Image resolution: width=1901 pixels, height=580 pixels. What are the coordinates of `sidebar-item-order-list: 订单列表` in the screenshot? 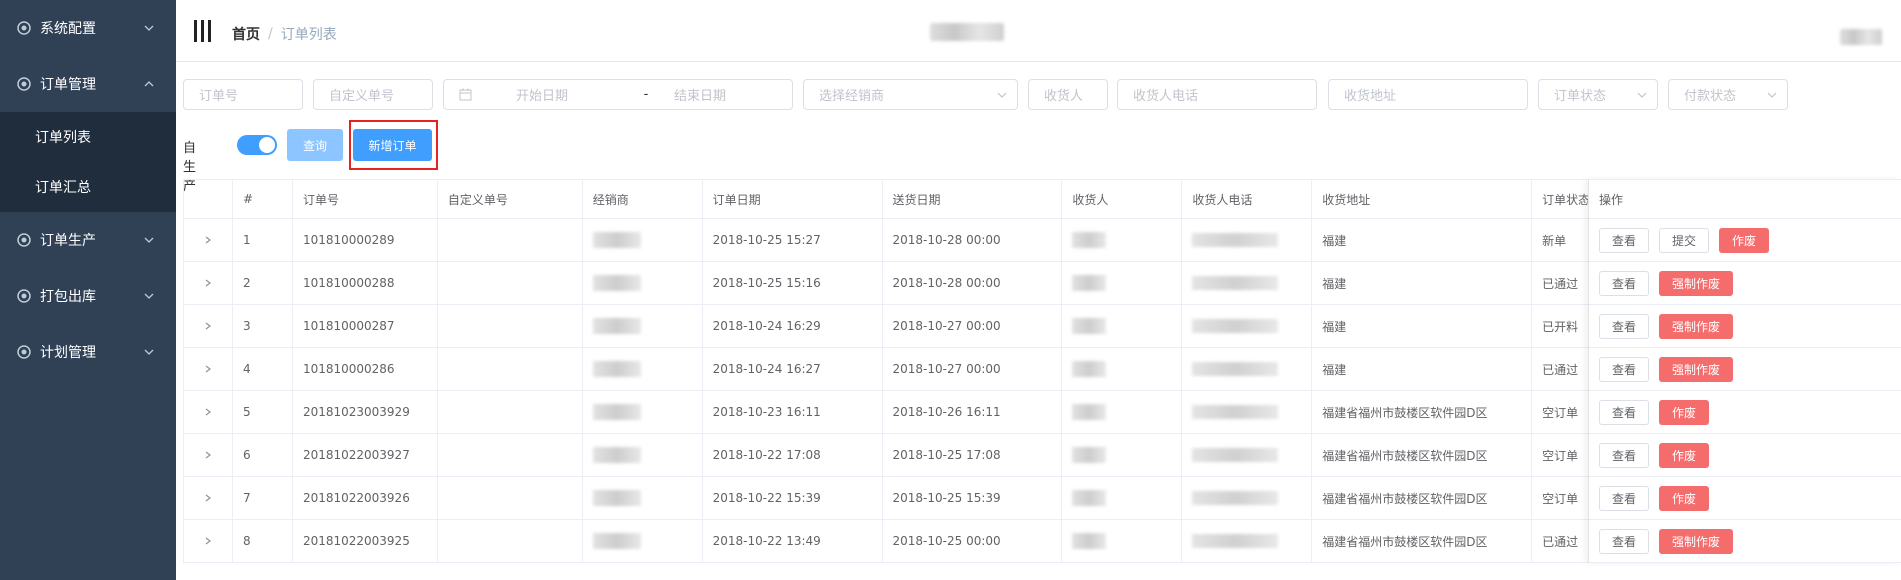 It's located at (88, 137).